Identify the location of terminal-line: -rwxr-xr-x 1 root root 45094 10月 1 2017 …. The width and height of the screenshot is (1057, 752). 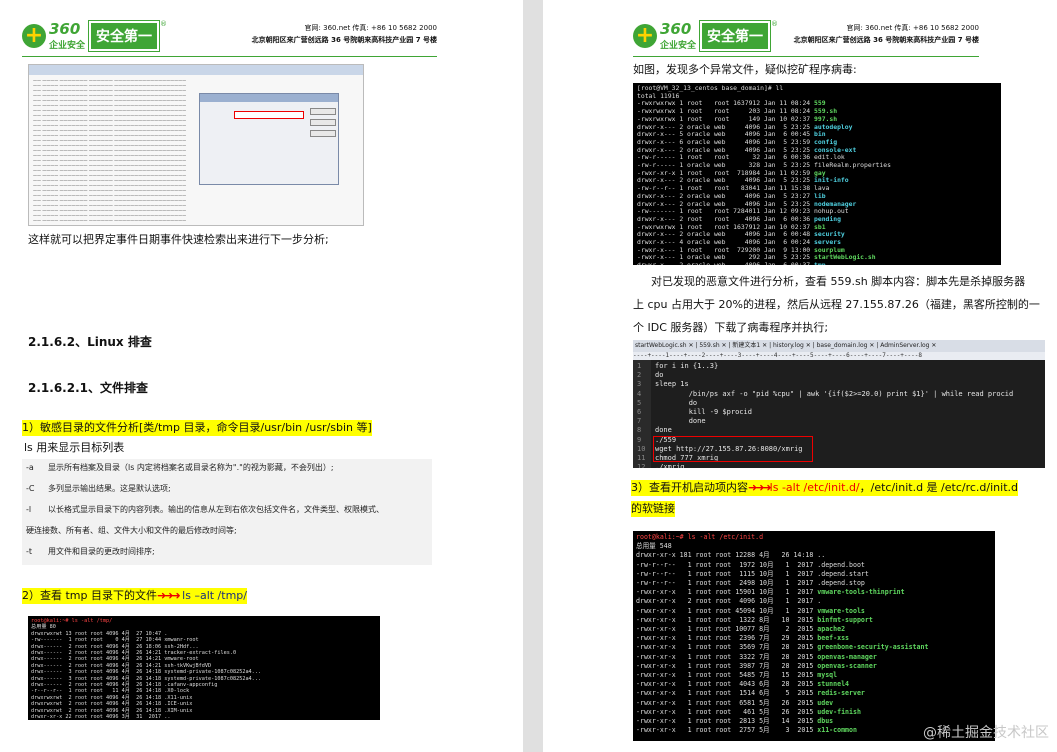
(750, 610).